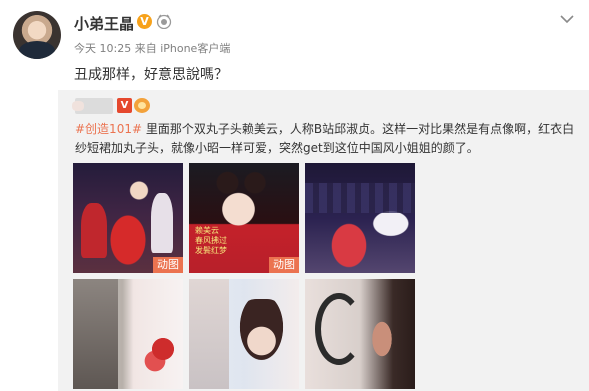 This screenshot has height=391, width=589. Describe the element at coordinates (164, 21) in the screenshot. I see `rank-icon` at that location.